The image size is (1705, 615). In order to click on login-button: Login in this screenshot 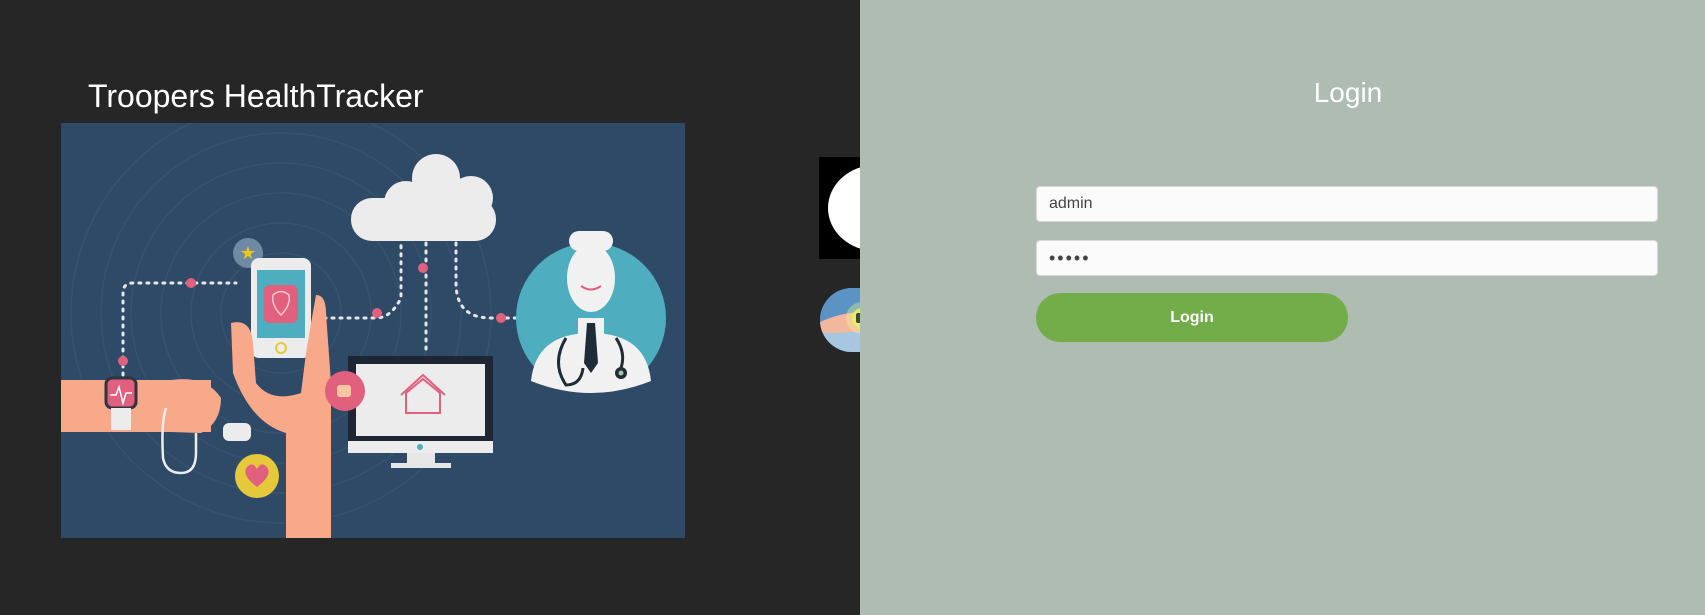, I will do `click(1192, 317)`.